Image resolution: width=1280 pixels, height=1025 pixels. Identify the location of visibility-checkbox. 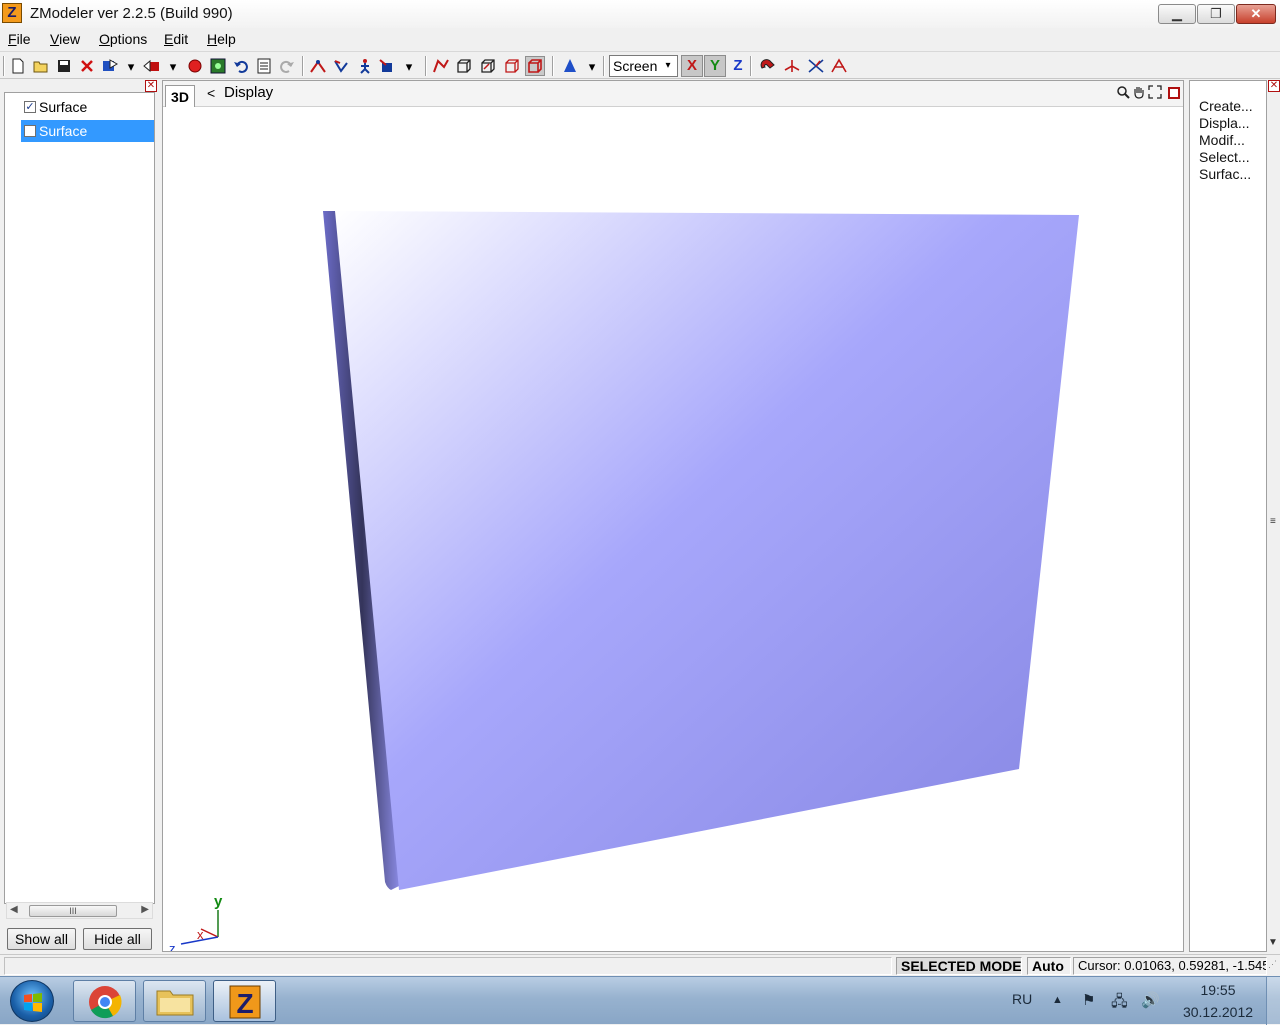
(30, 131).